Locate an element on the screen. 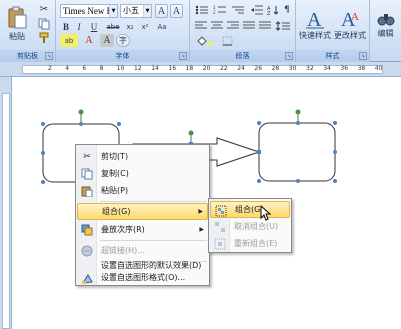 The height and width of the screenshot is (329, 401). ruler-tick-label: 6 is located at coordinates (84, 68).